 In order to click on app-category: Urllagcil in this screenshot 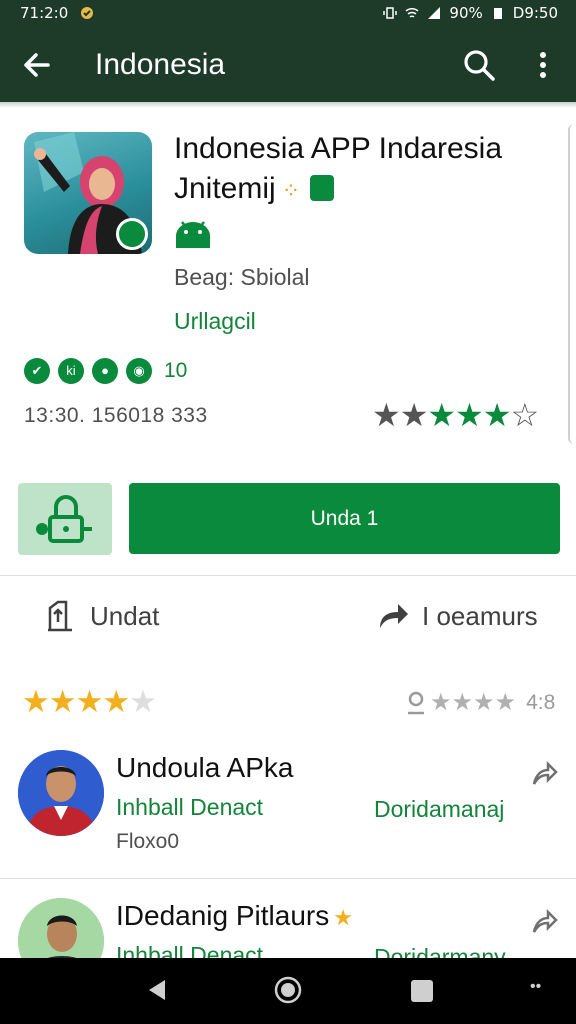, I will do `click(215, 321)`.